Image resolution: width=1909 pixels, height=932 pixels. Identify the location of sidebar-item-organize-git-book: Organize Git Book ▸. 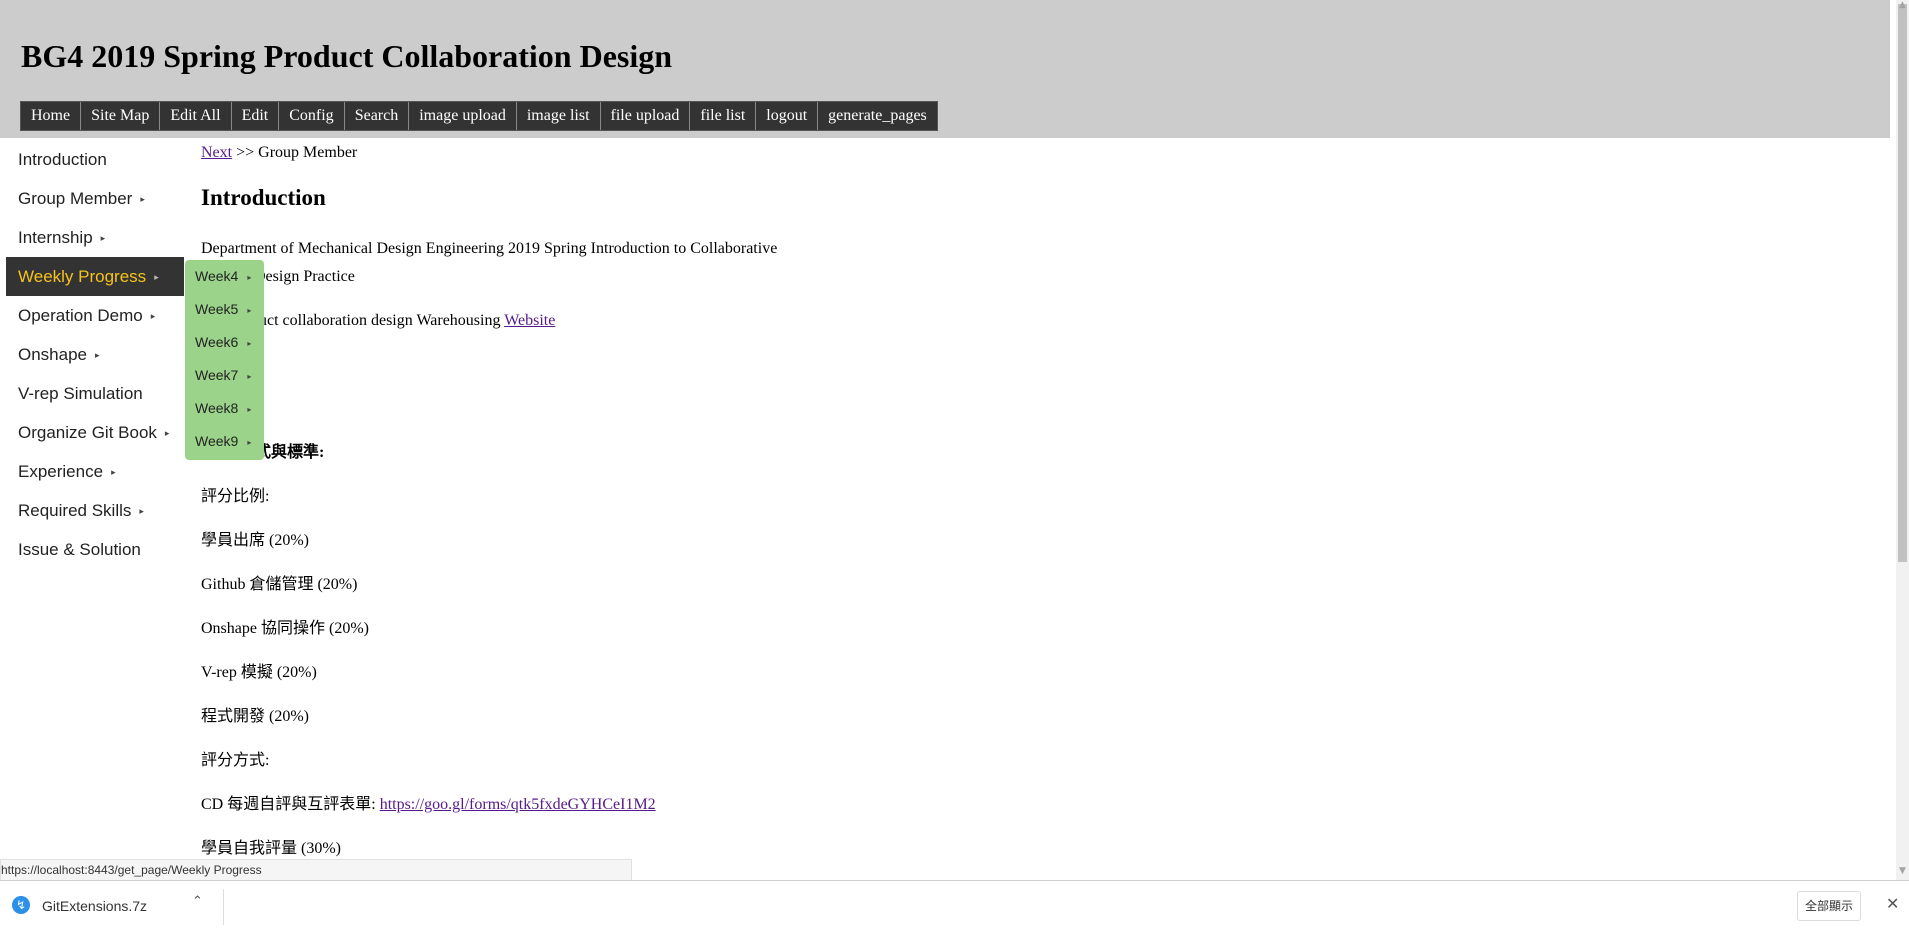
(95, 432).